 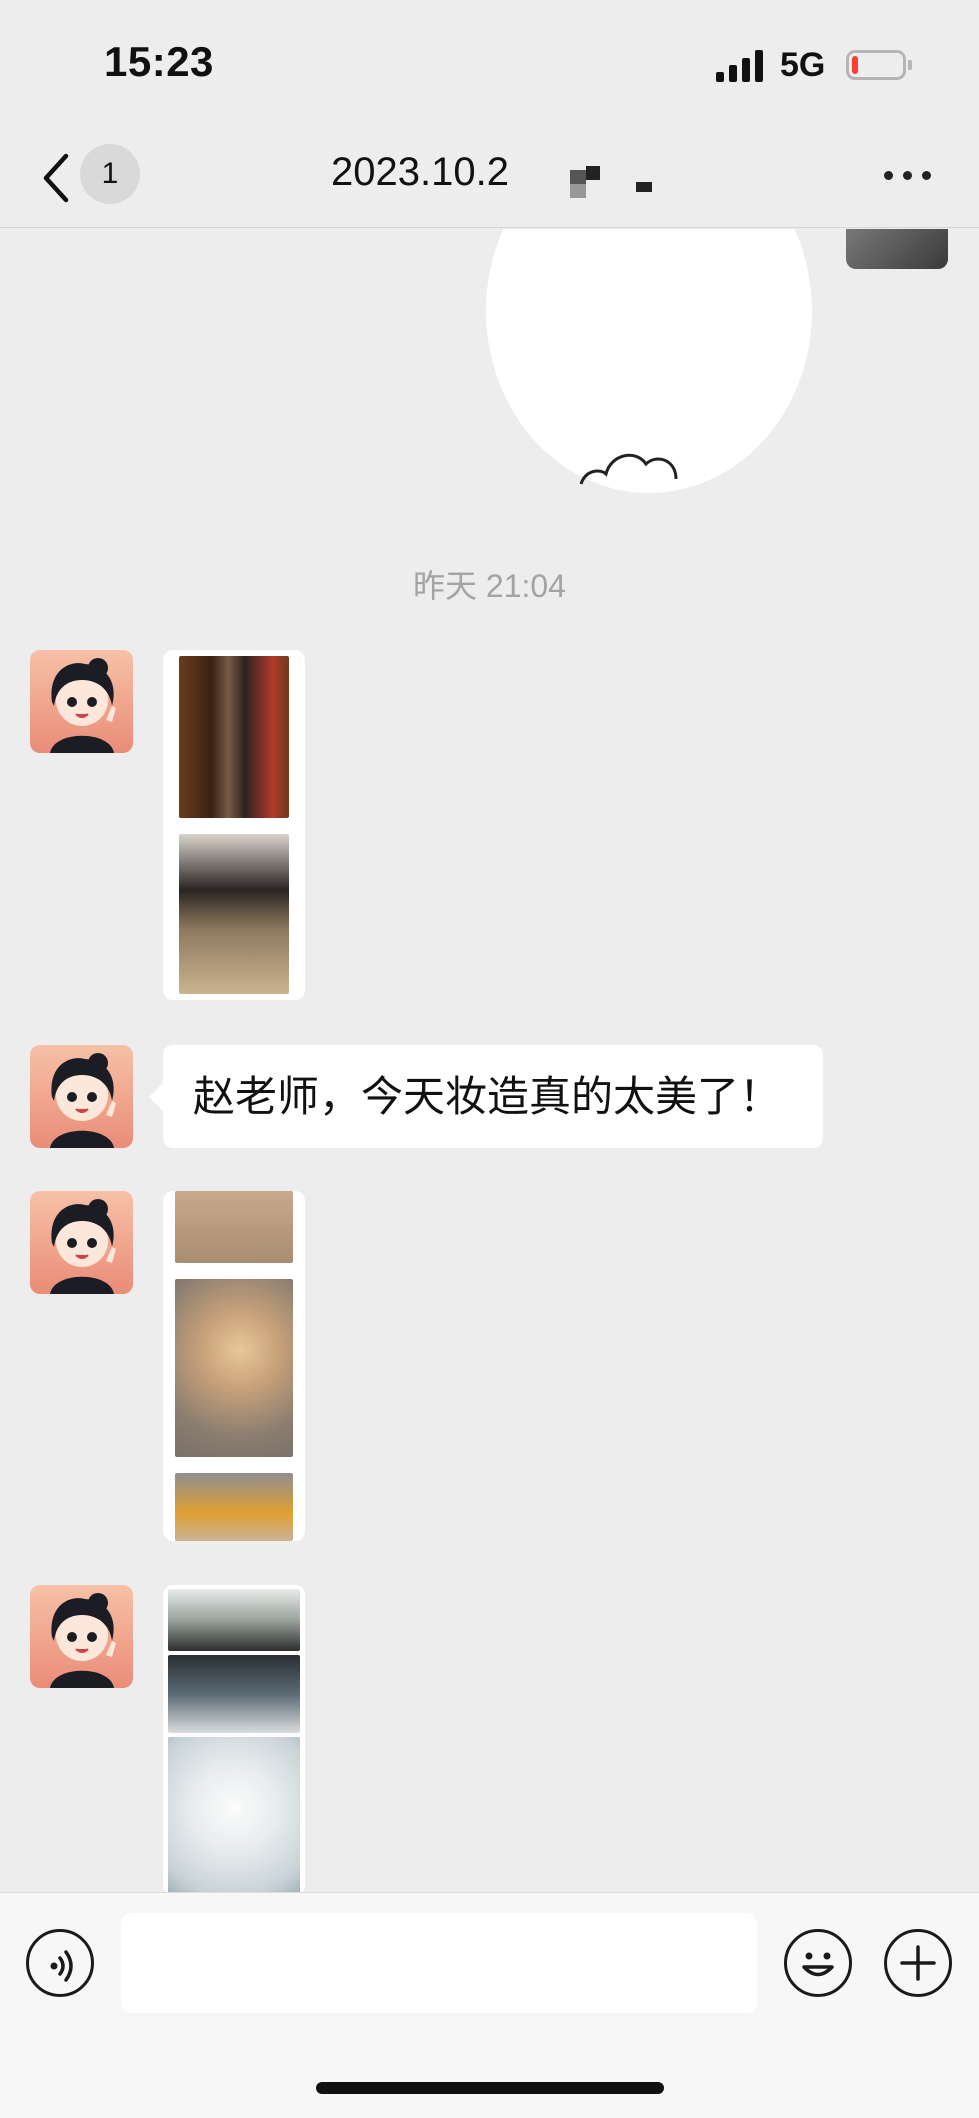 I want to click on cellular-signal-icon, so click(x=739, y=66).